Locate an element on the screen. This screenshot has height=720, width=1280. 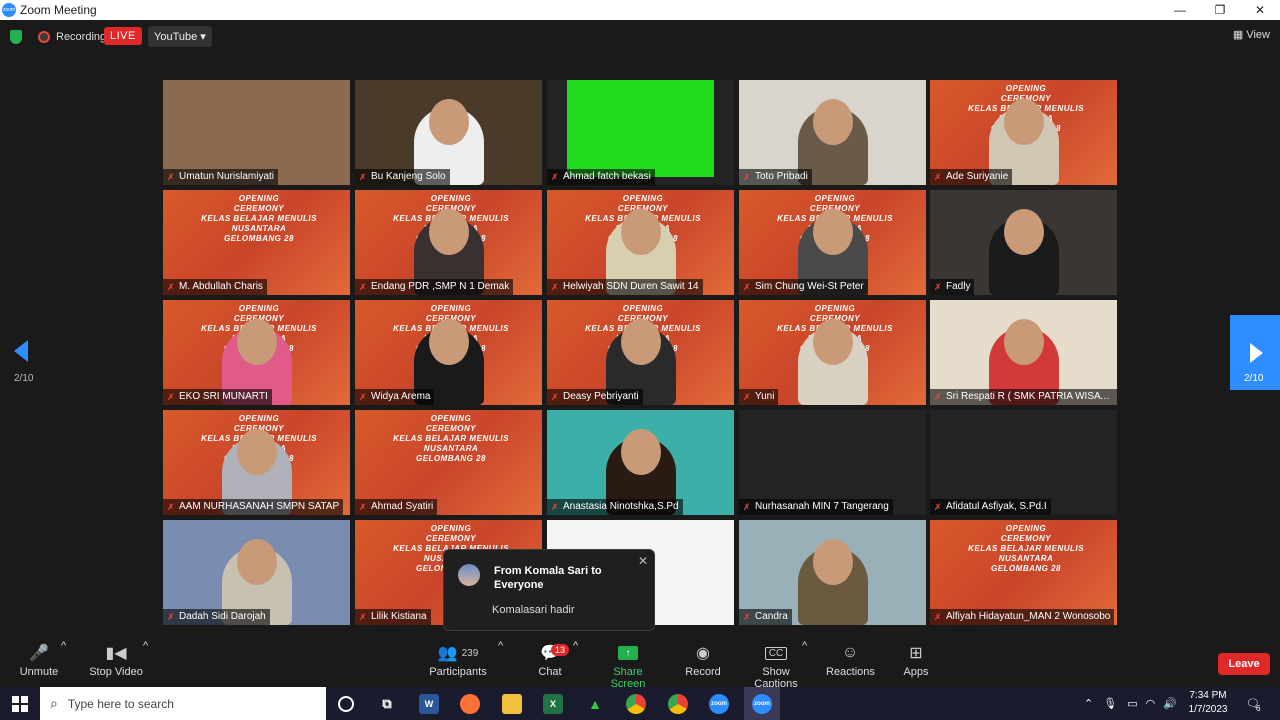
participants-options-caret: ^ is located at coordinates (500, 663).